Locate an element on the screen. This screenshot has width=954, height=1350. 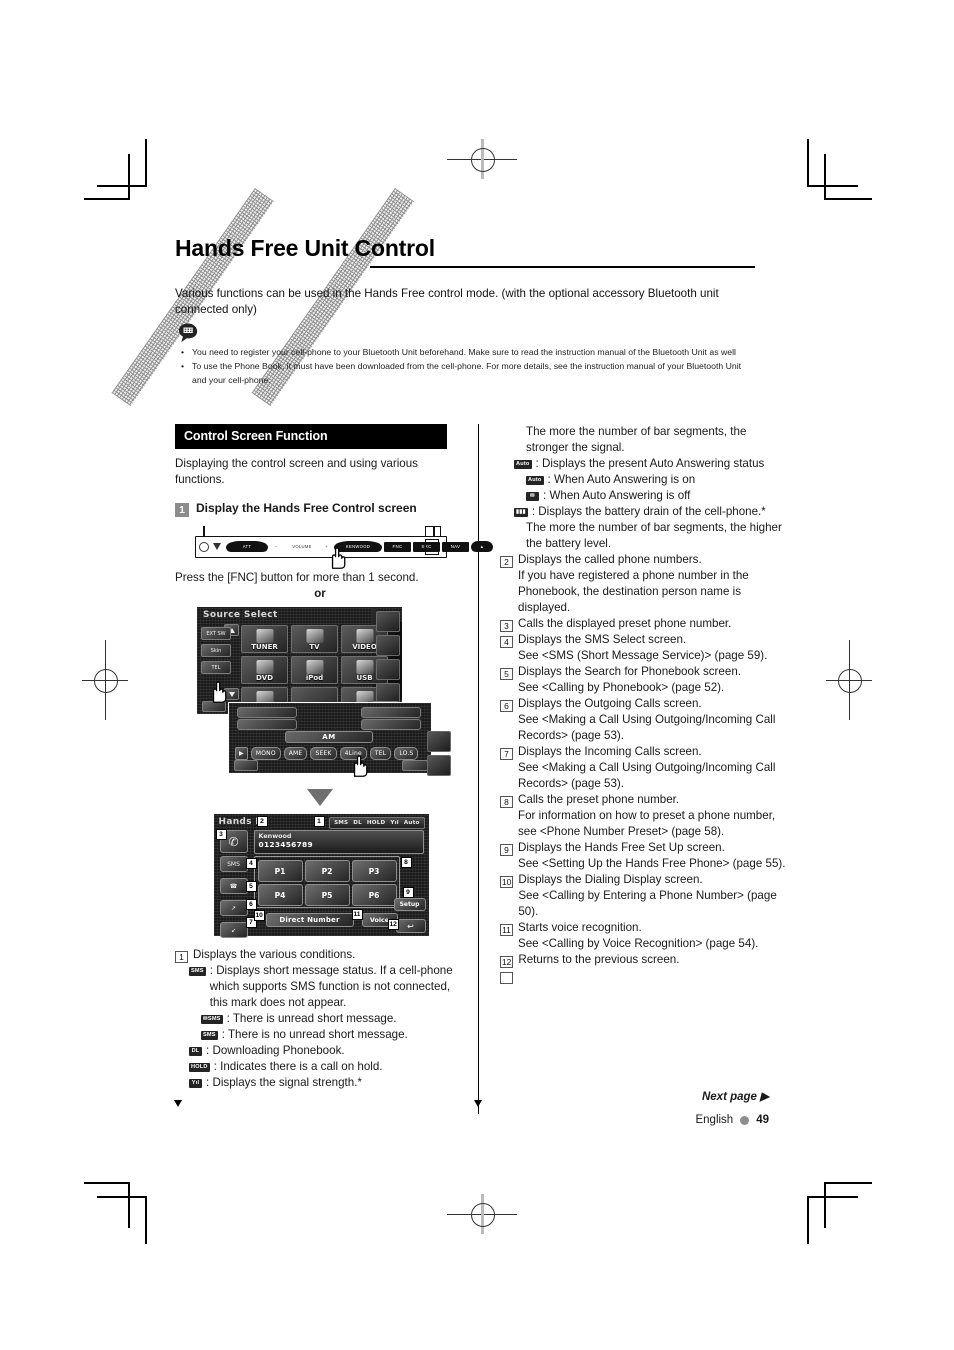
item-number: 5 is located at coordinates (506, 674).